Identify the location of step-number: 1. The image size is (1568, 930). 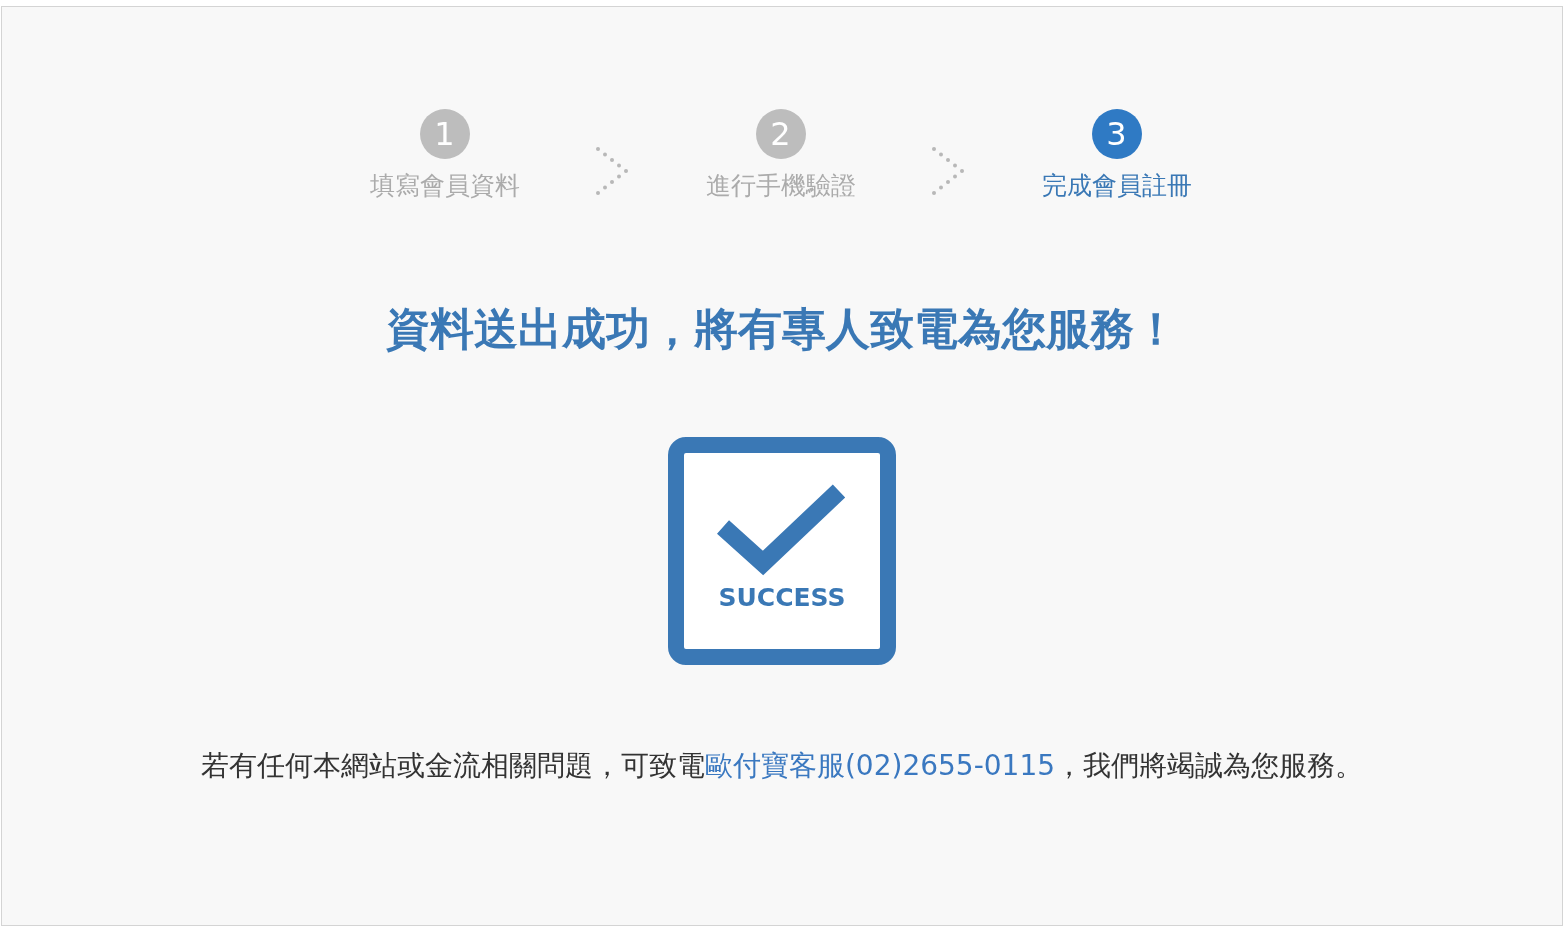
(444, 134).